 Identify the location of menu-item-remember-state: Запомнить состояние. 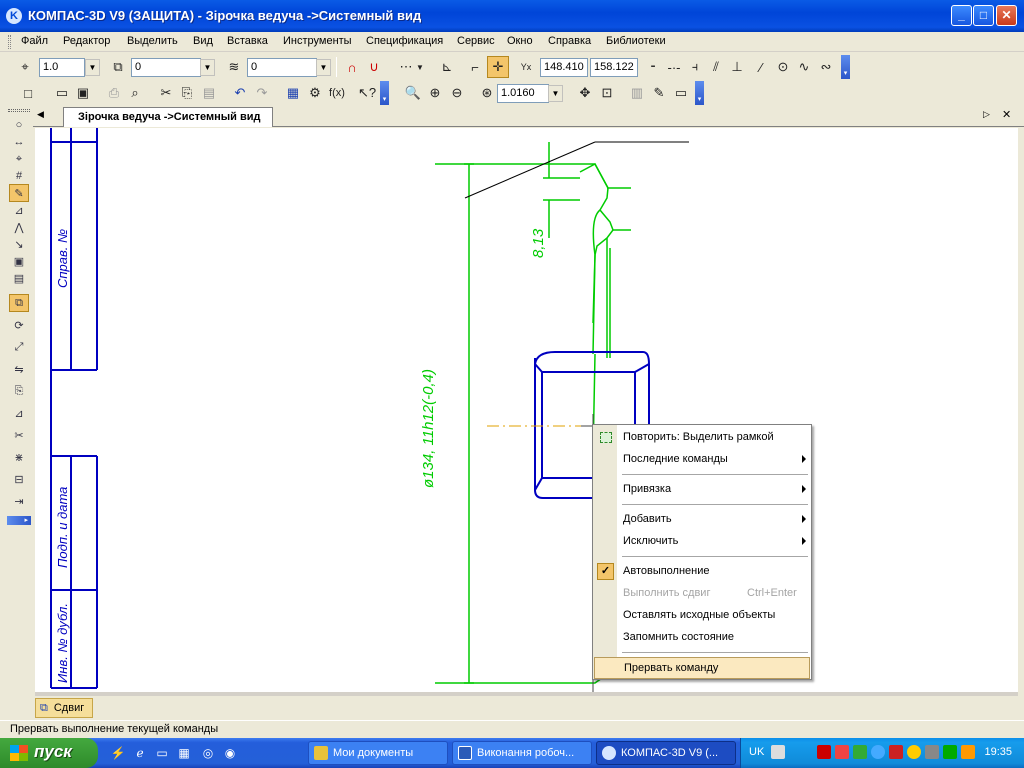
(702, 638).